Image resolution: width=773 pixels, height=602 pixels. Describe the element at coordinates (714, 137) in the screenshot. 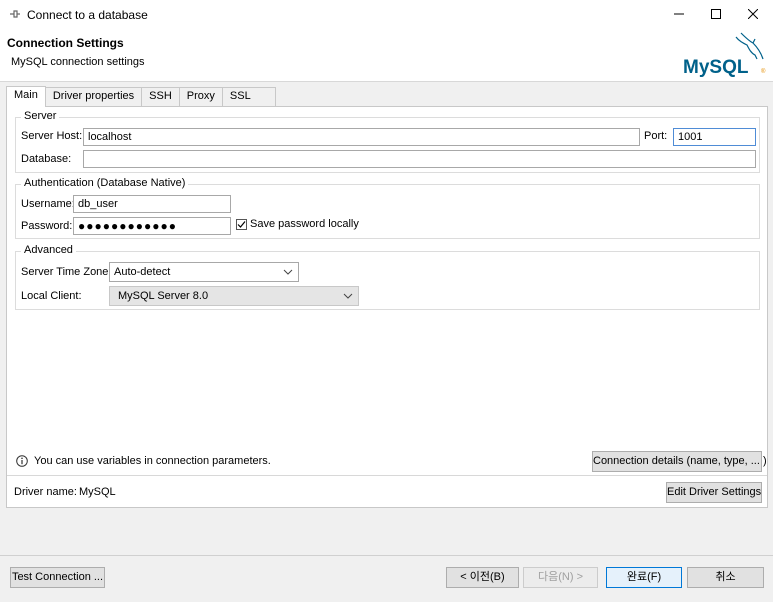

I see `port-input: 1001` at that location.